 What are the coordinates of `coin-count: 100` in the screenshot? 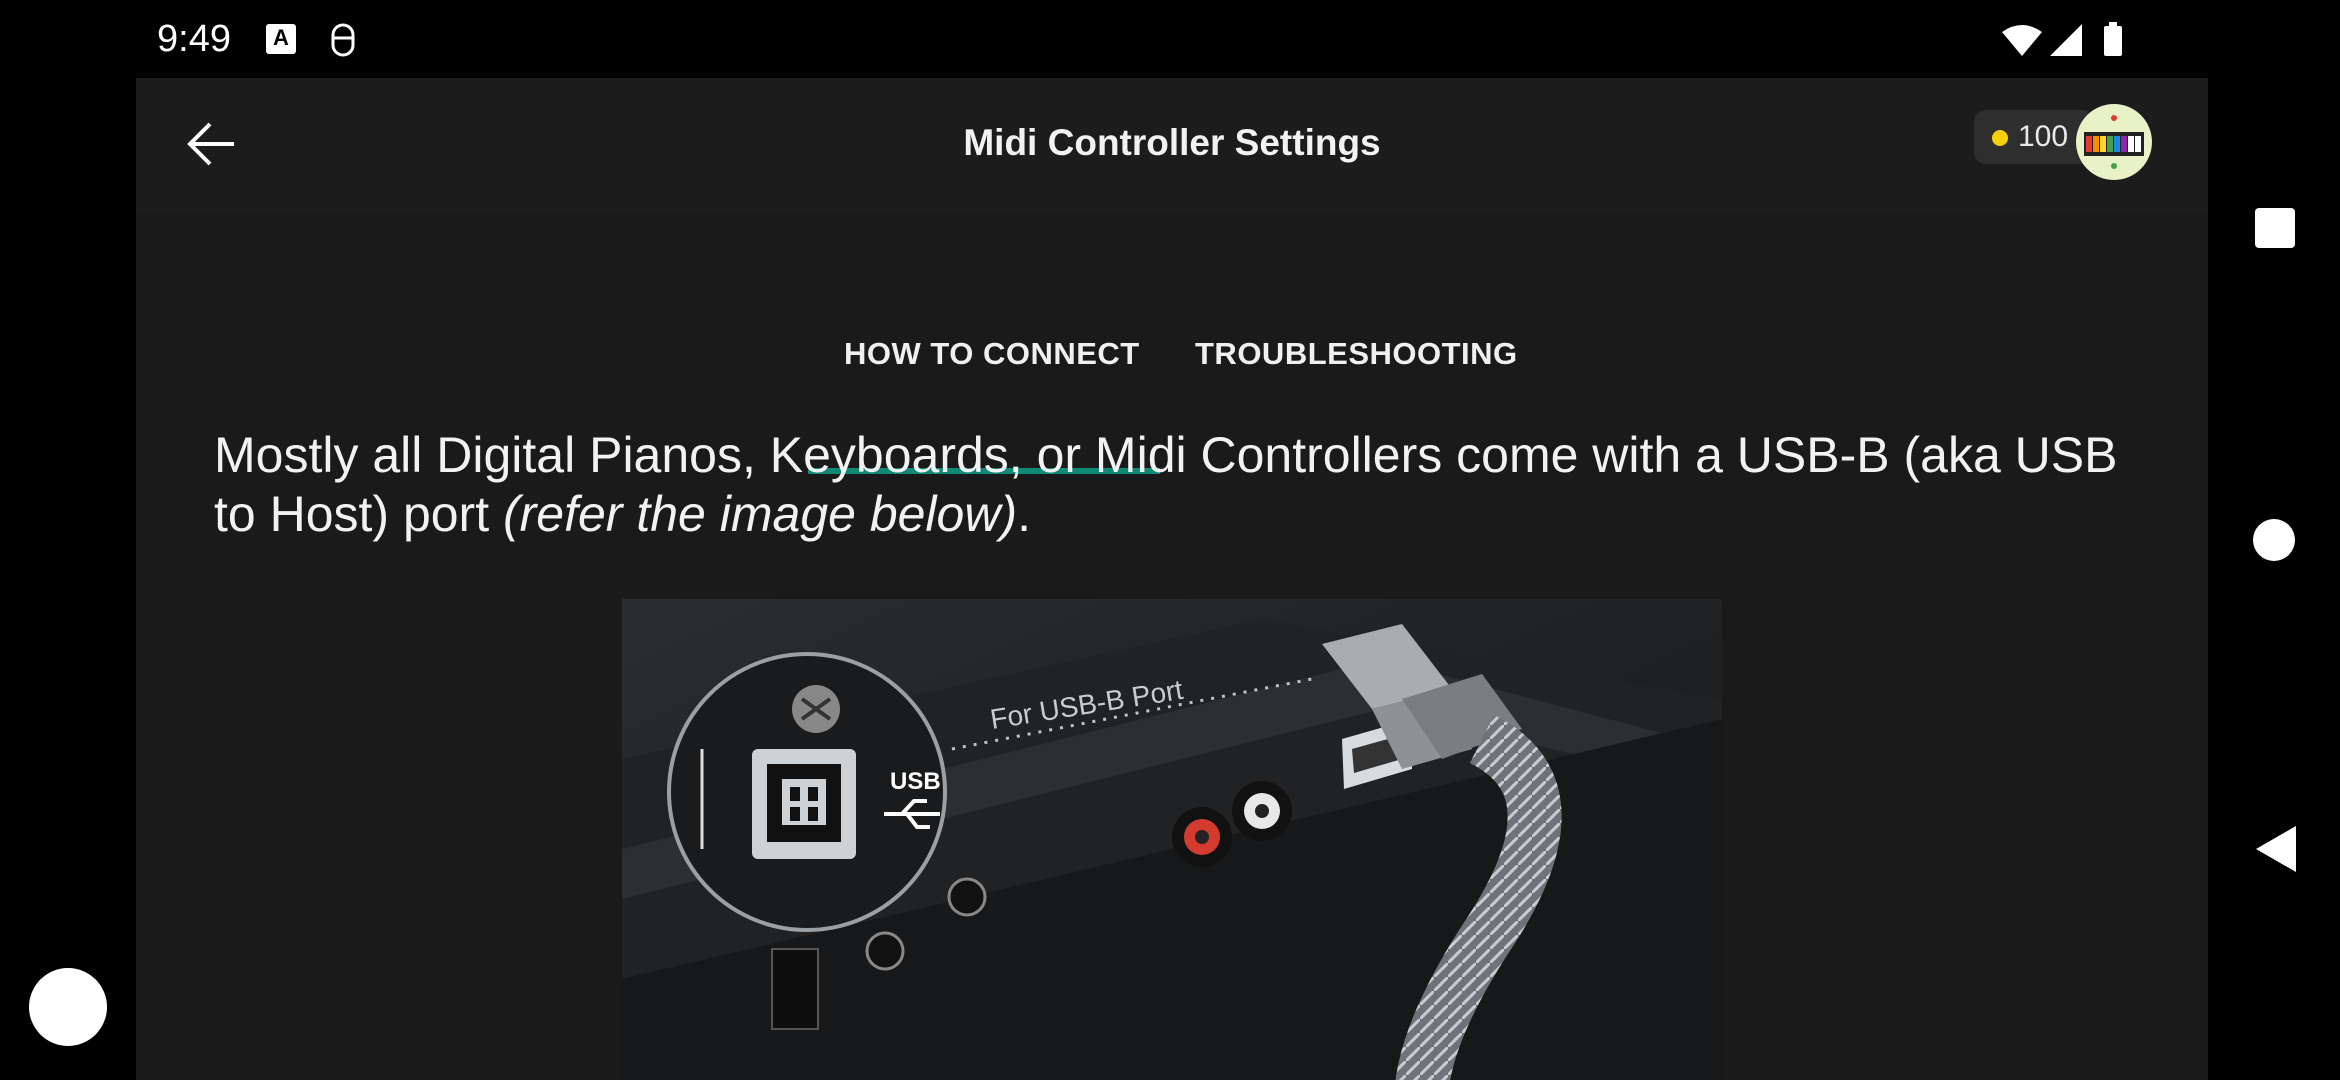 It's located at (2043, 136).